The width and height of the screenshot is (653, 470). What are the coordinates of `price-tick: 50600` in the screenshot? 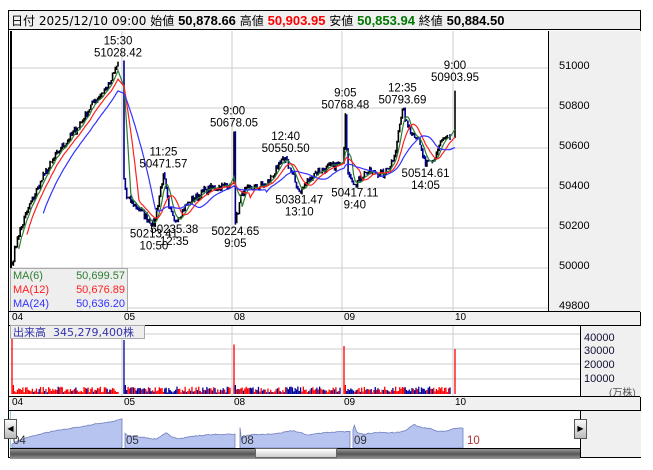 It's located at (574, 146).